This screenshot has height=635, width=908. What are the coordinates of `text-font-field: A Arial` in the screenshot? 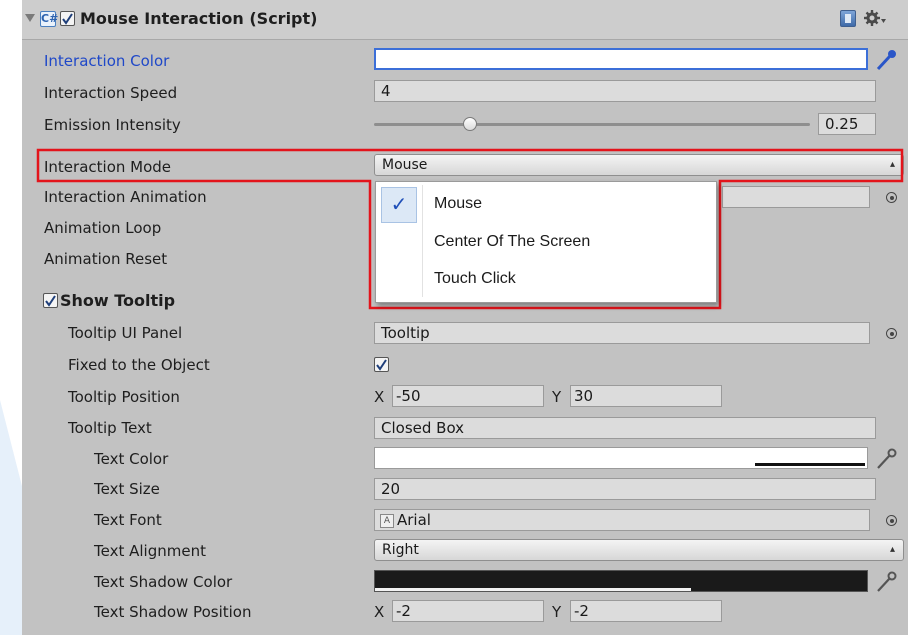 It's located at (622, 520).